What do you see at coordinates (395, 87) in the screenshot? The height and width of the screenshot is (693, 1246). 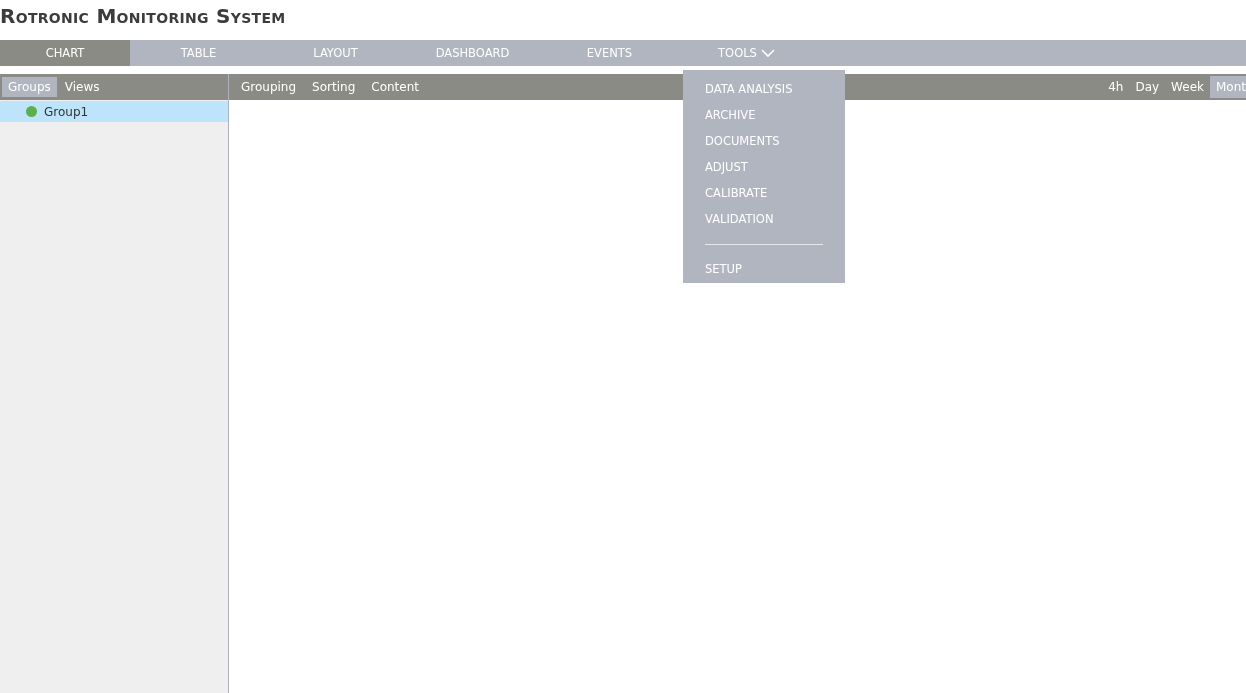 I see `toolbar-menu: Content` at bounding box center [395, 87].